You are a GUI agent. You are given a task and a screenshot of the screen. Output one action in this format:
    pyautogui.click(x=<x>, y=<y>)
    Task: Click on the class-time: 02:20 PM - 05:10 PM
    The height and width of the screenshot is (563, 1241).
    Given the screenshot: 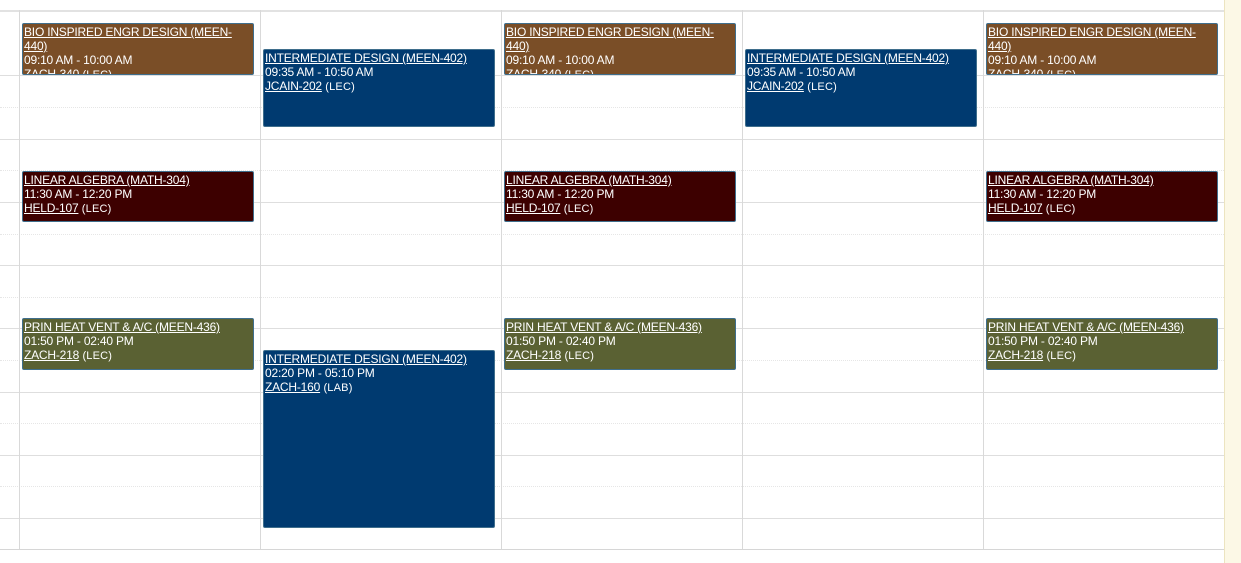 What is the action you would take?
    pyautogui.click(x=320, y=373)
    